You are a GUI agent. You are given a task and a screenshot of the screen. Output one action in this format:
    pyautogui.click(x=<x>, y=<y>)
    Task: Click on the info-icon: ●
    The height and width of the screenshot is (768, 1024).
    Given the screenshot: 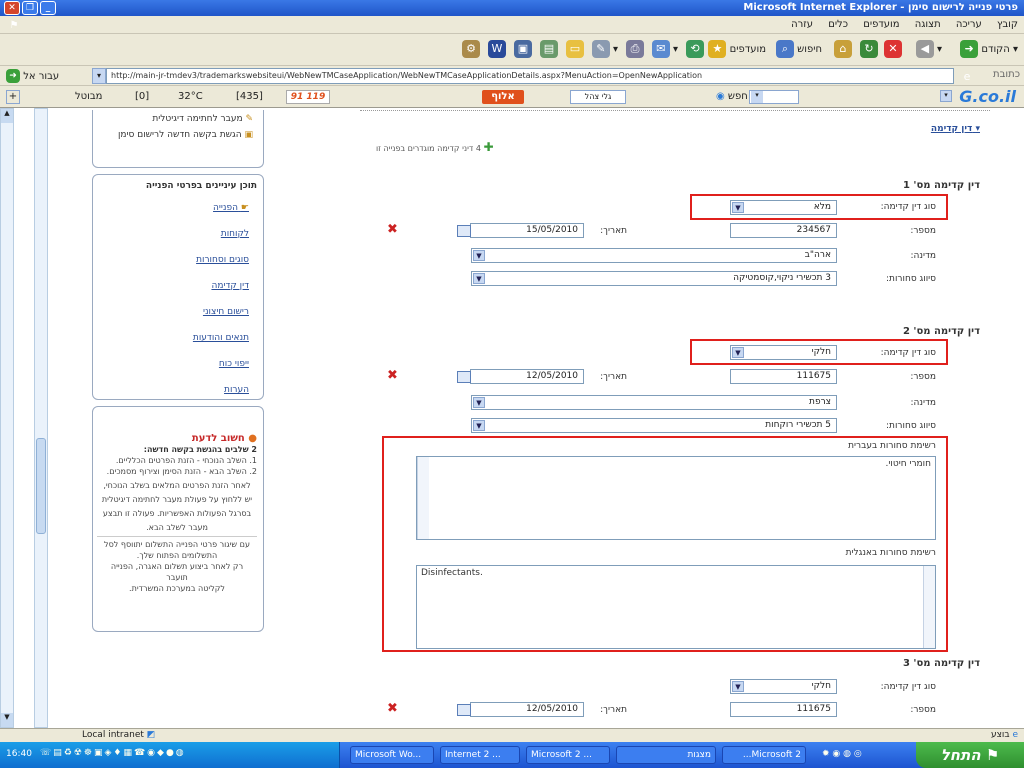 What is the action you would take?
    pyautogui.click(x=252, y=438)
    